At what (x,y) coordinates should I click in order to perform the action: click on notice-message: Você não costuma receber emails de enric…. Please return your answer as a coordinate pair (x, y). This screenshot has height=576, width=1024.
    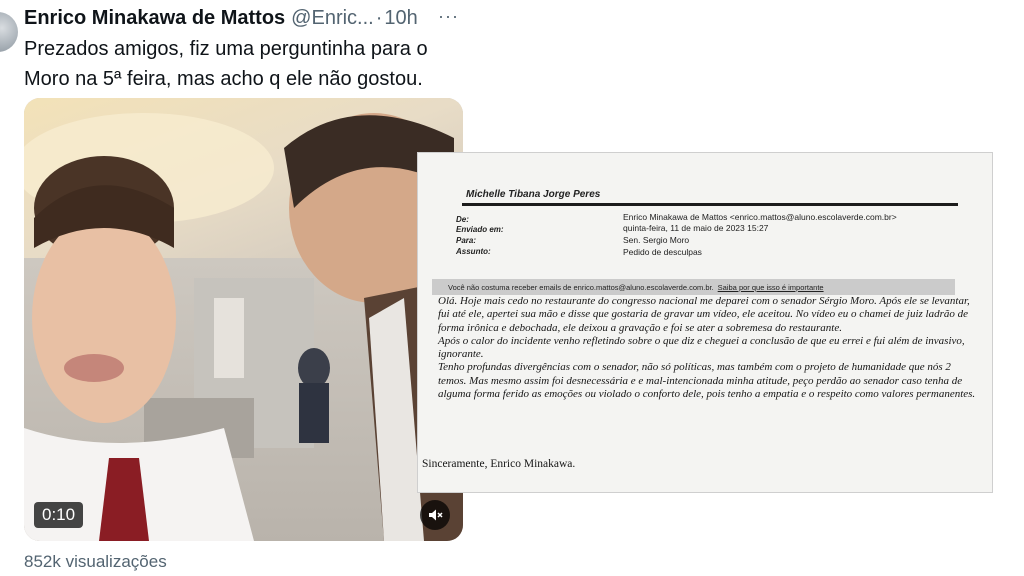
    Looking at the image, I should click on (581, 287).